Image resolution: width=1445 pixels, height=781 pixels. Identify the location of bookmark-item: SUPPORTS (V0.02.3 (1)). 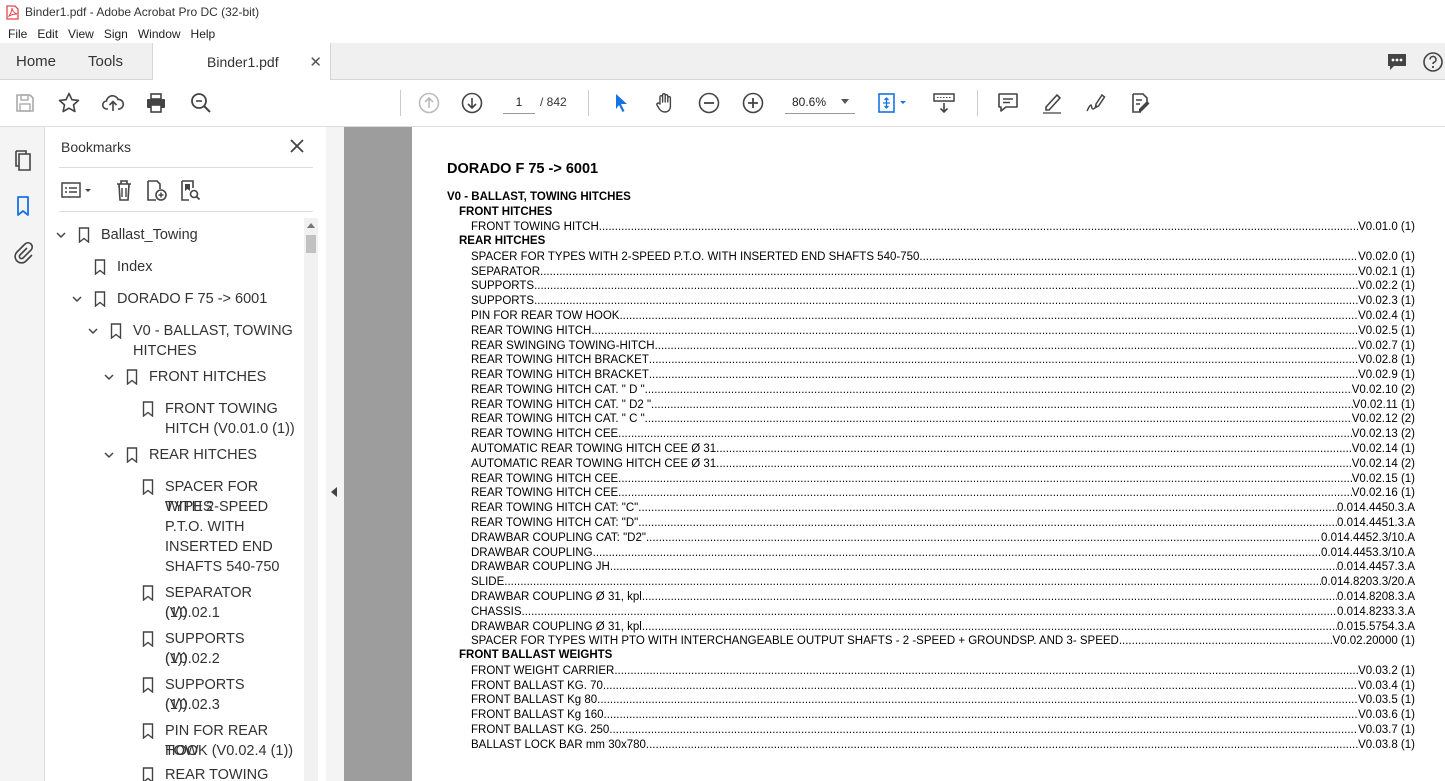
(176, 695).